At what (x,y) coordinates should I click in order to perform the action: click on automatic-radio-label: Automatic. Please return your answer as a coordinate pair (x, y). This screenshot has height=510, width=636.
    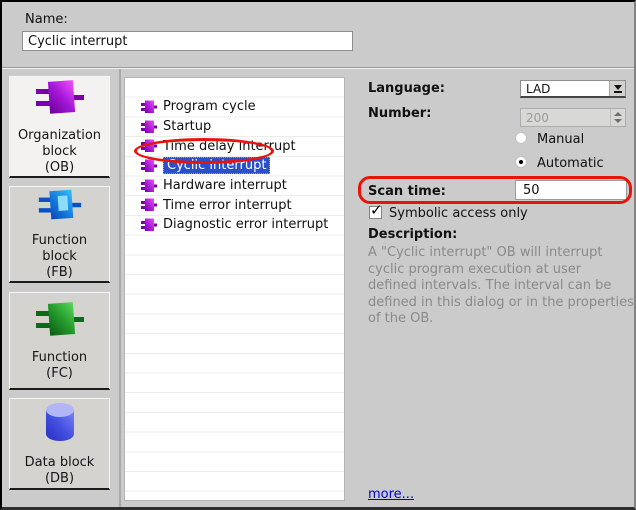
    Looking at the image, I should click on (570, 163).